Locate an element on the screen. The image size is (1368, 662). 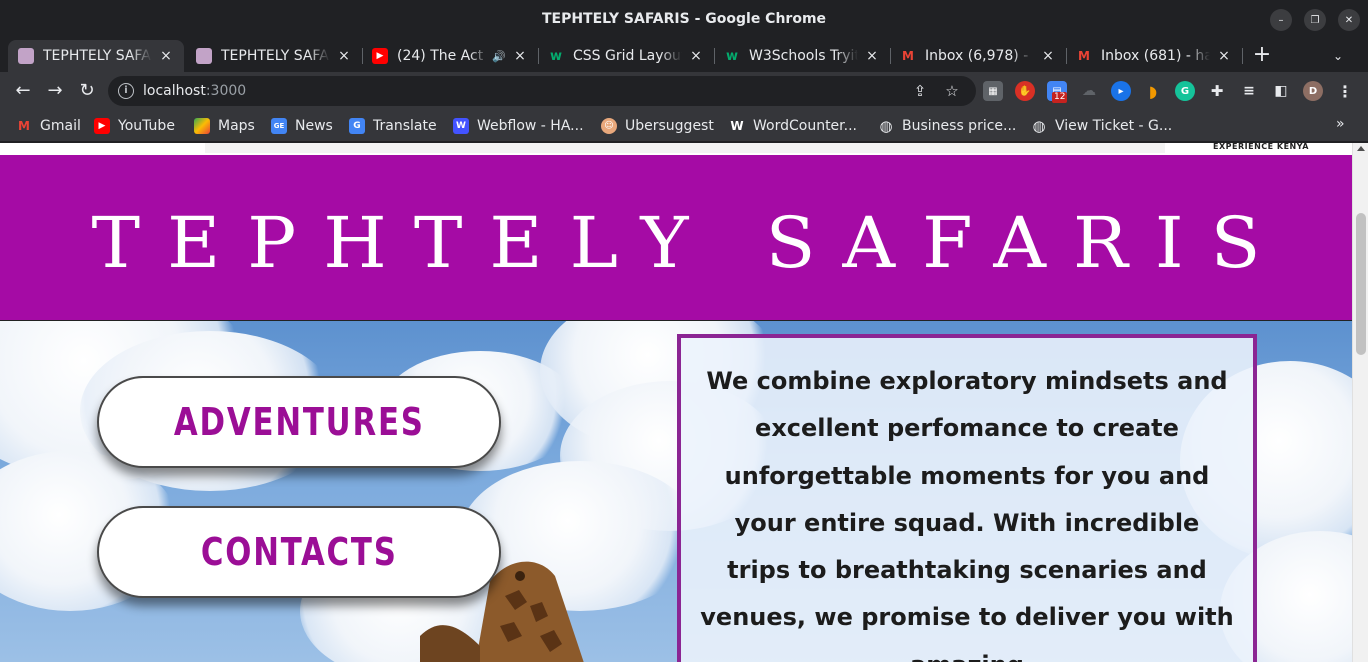
tab-css-grid: w CSS Grid Layout × is located at coordinates (626, 56).